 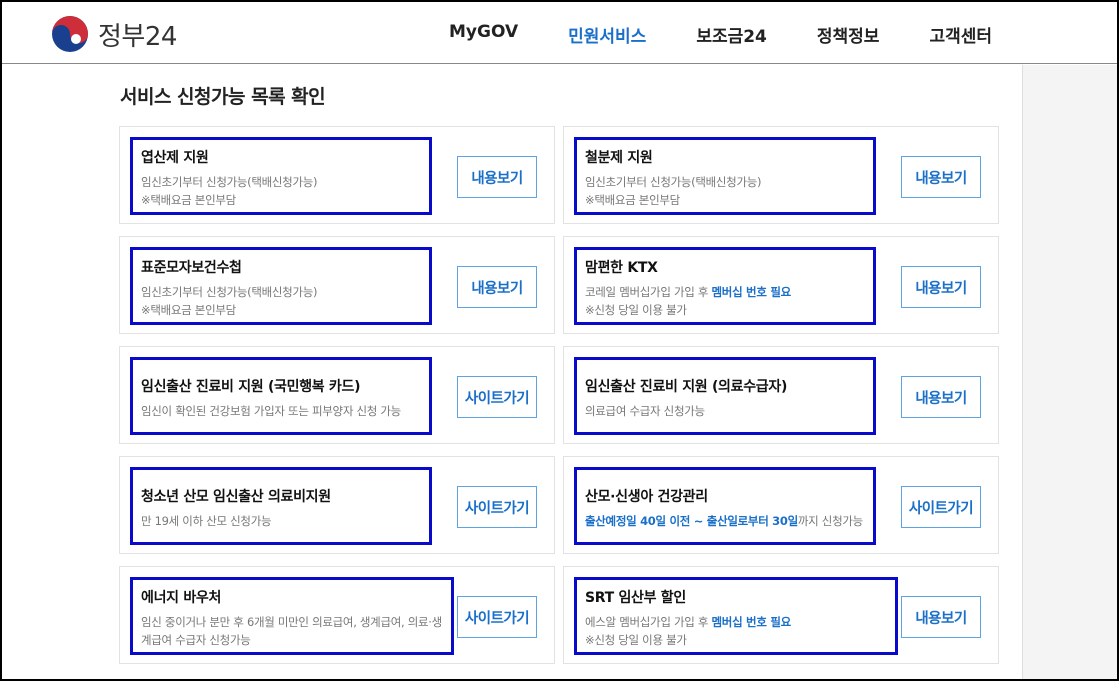 What do you see at coordinates (137, 36) in the screenshot?
I see `logo-text: 정부24` at bounding box center [137, 36].